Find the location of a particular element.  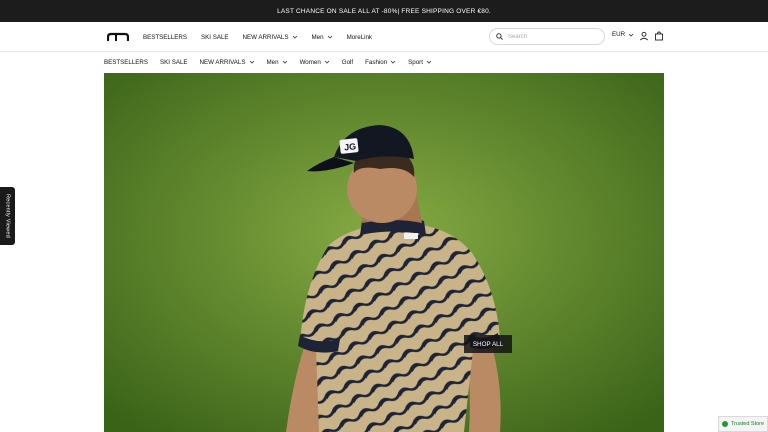

trusted-store-label: Trusted Store is located at coordinates (747, 424).